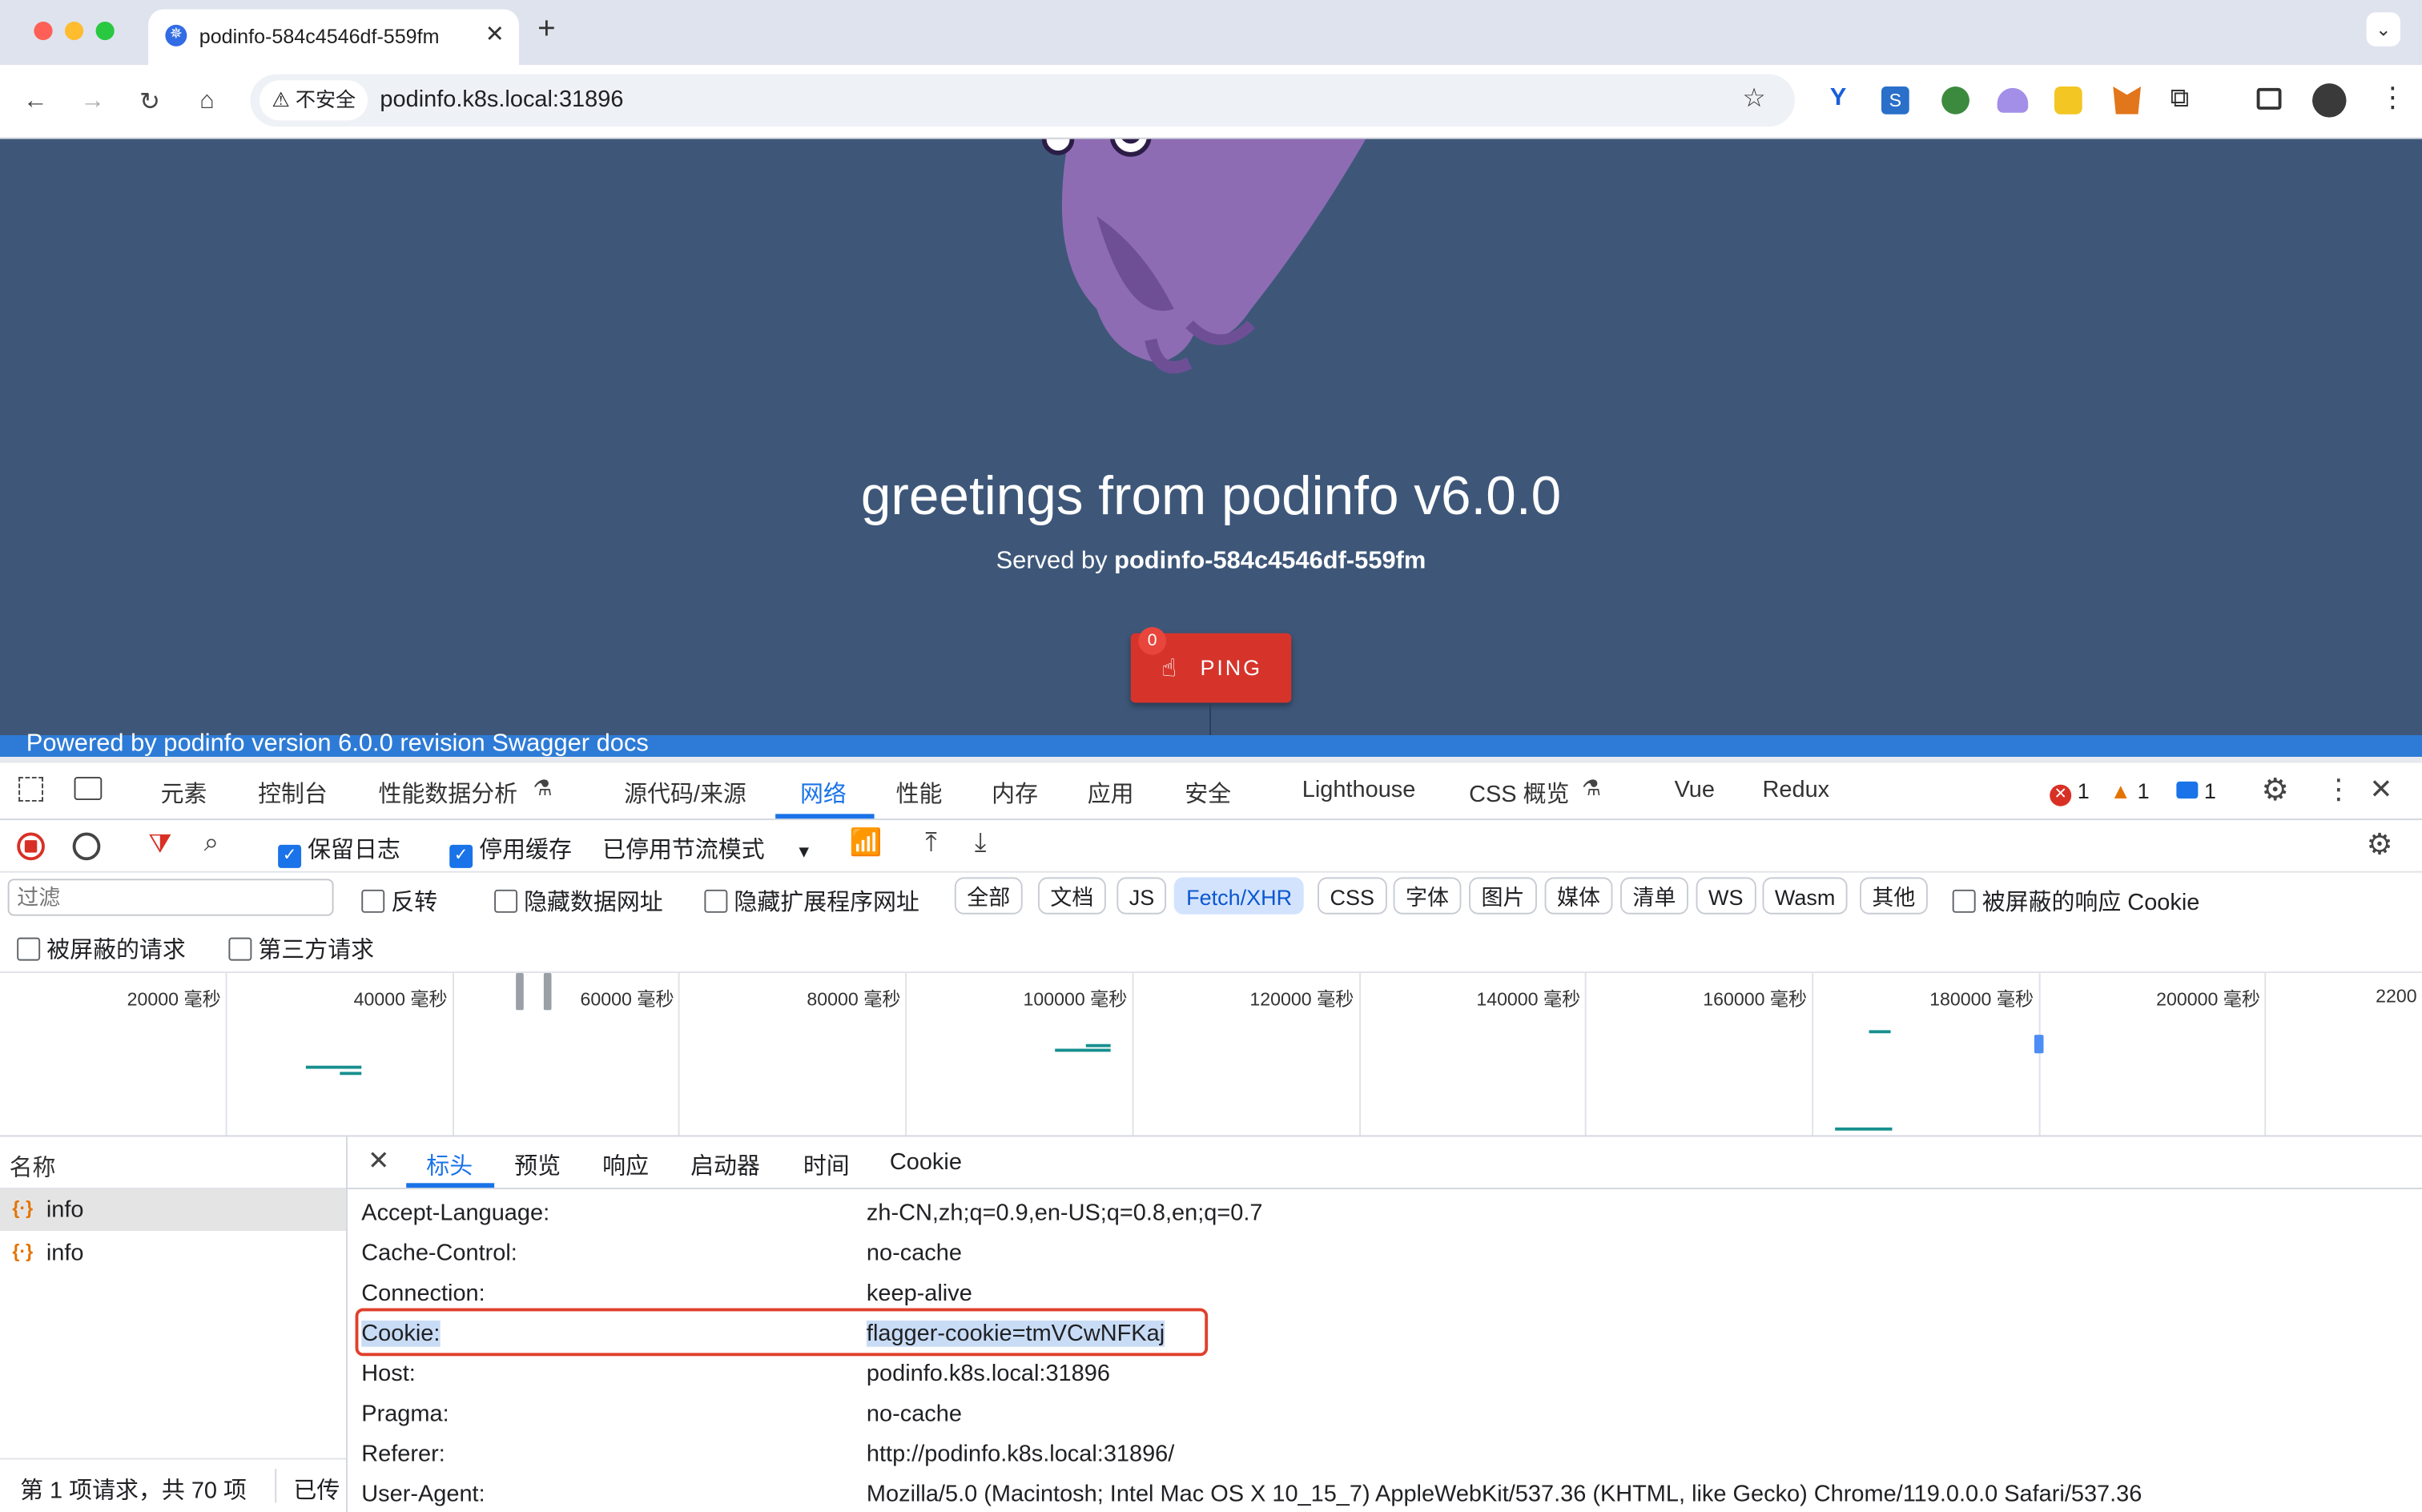  What do you see at coordinates (1753, 99) in the screenshot?
I see `bookmark-star-icon: ☆` at bounding box center [1753, 99].